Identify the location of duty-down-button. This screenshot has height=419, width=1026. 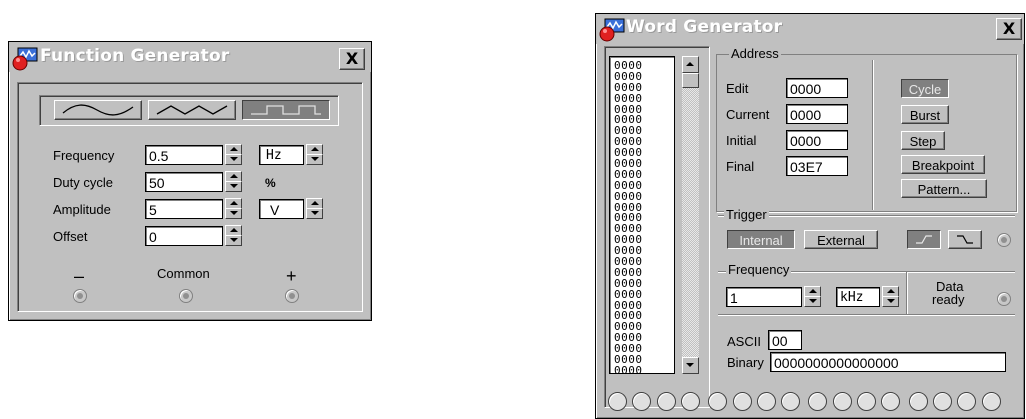
(233, 186).